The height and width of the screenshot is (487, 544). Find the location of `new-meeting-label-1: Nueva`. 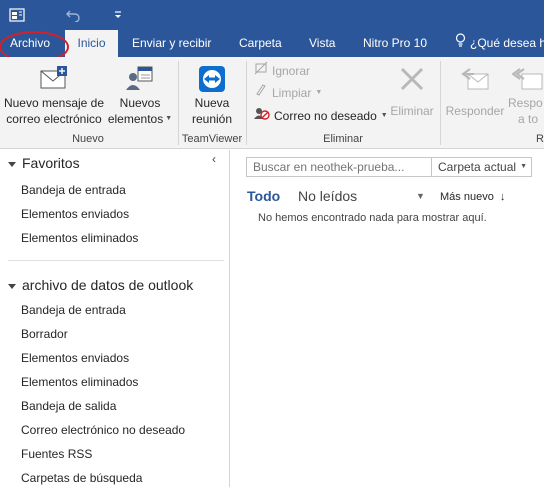

new-meeting-label-1: Nueva is located at coordinates (212, 103).